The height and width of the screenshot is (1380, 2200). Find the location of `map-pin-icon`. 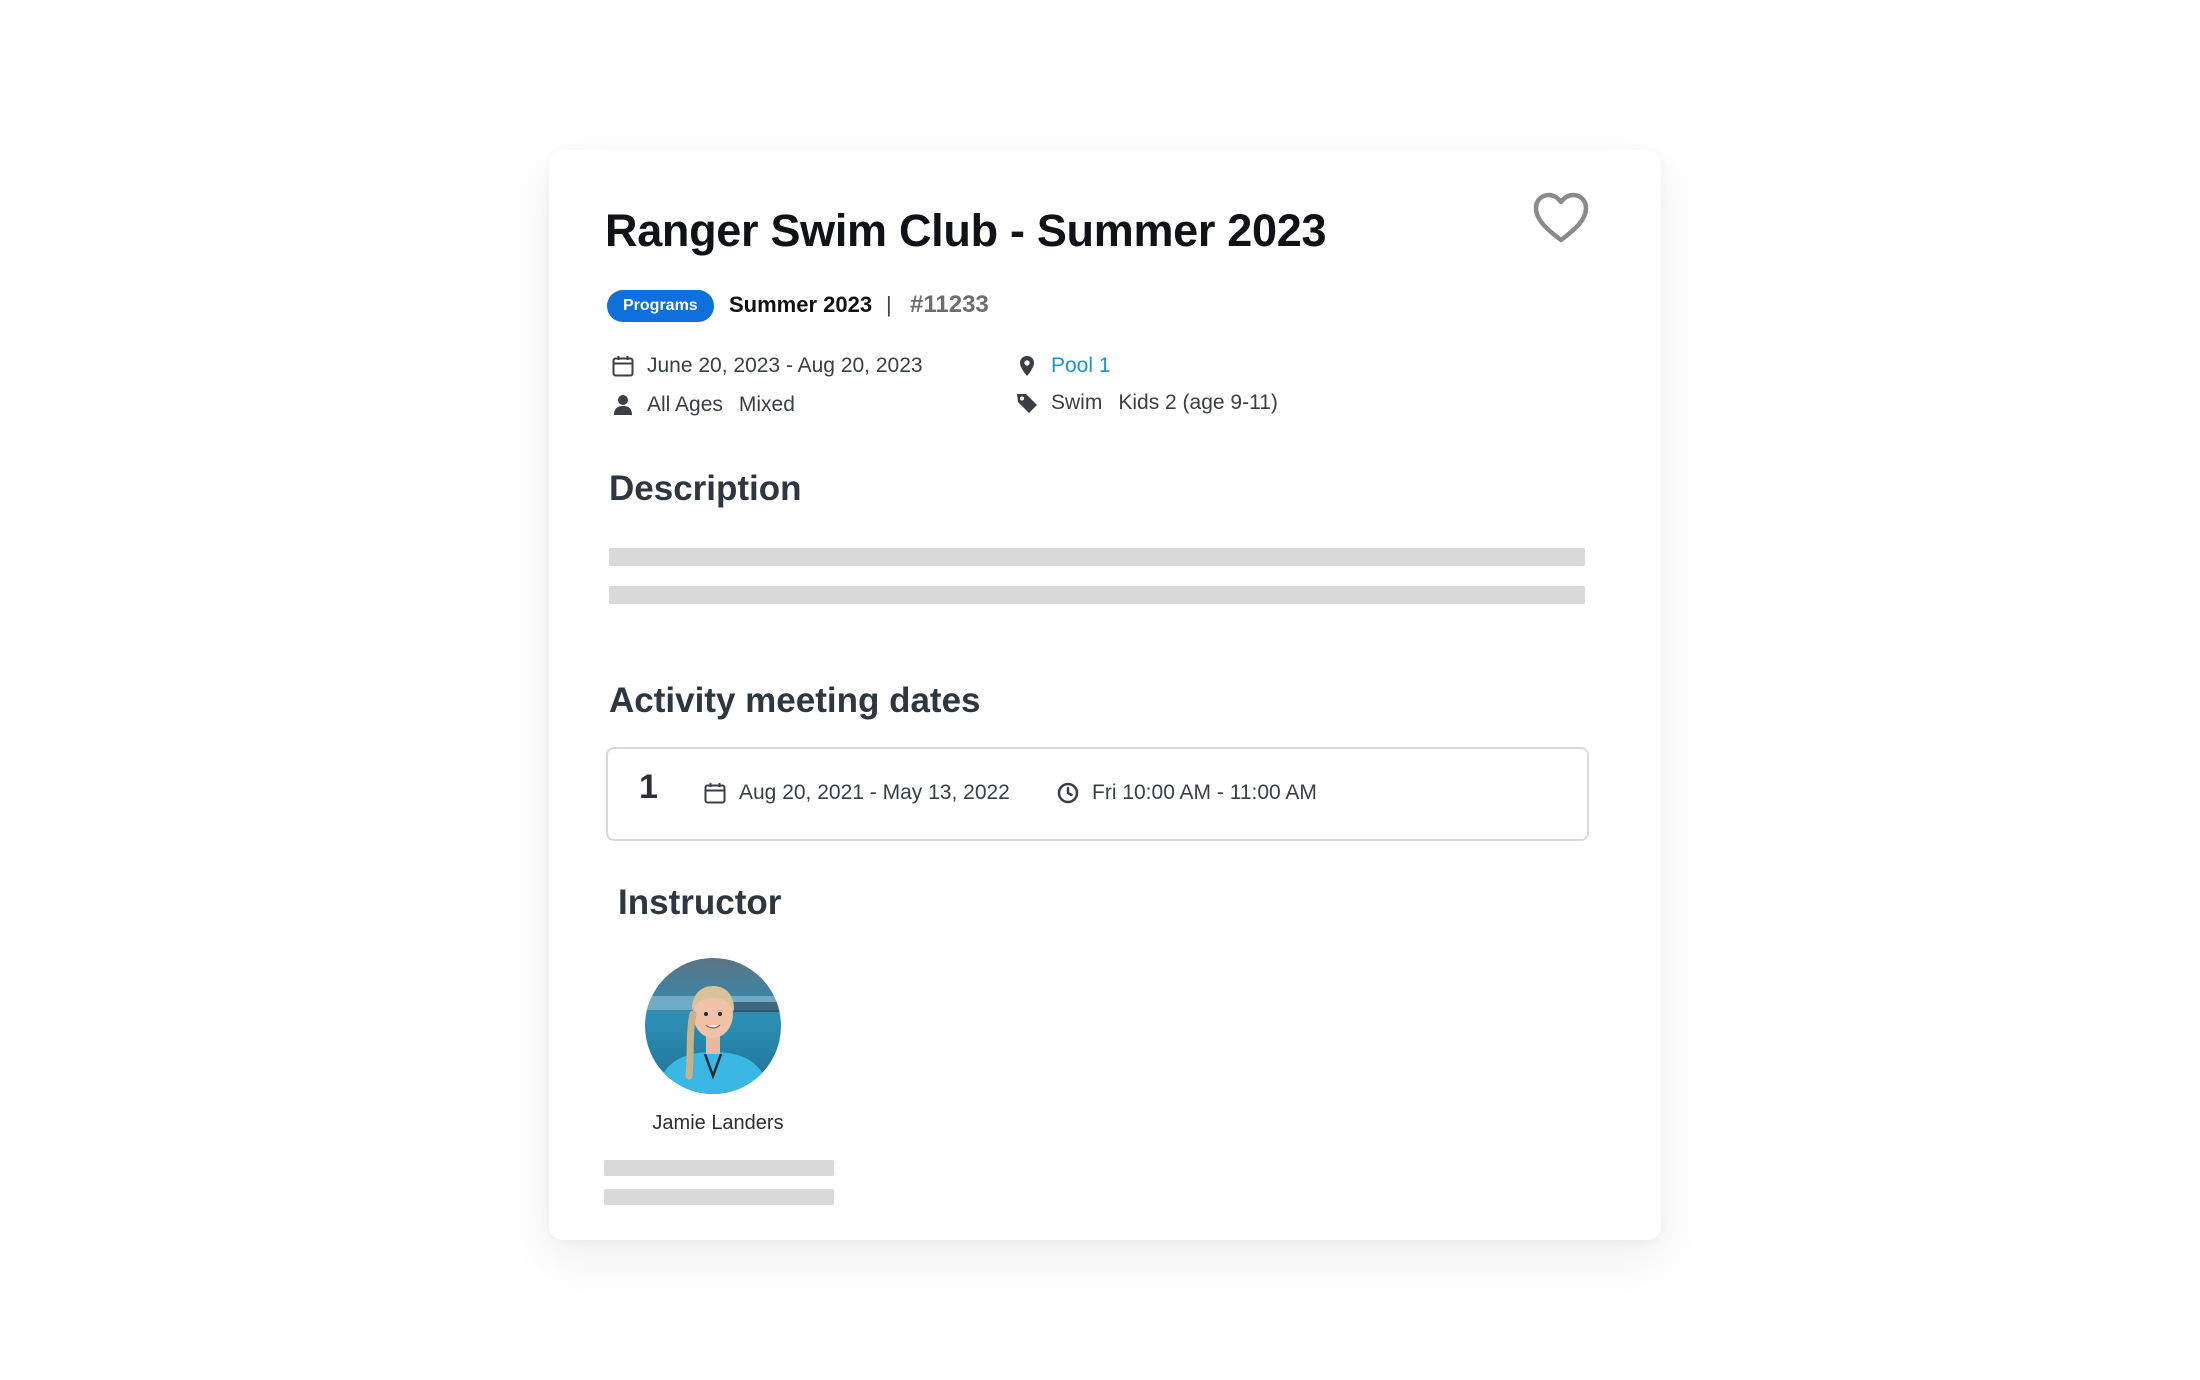

map-pin-icon is located at coordinates (1027, 366).